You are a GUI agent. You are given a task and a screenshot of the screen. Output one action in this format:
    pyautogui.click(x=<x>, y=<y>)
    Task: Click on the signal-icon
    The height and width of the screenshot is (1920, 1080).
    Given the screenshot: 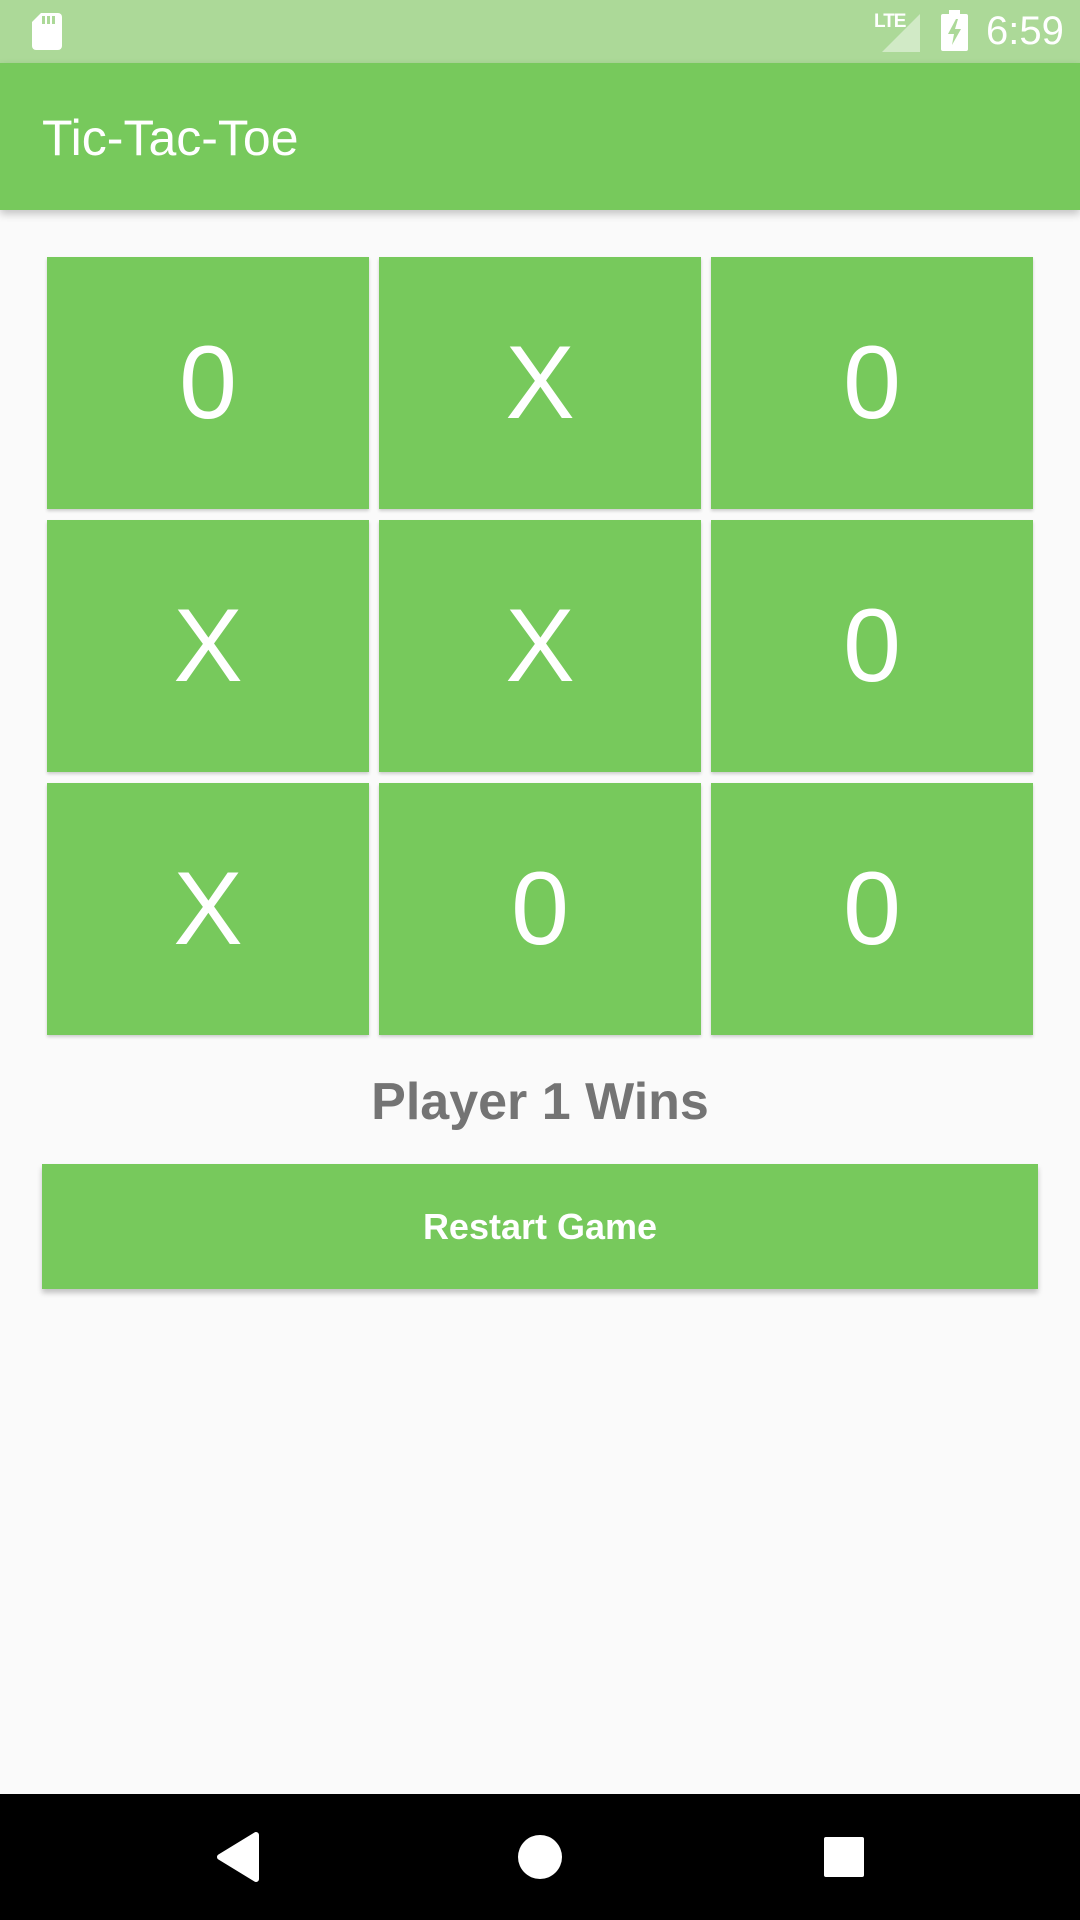 What is the action you would take?
    pyautogui.click(x=901, y=33)
    